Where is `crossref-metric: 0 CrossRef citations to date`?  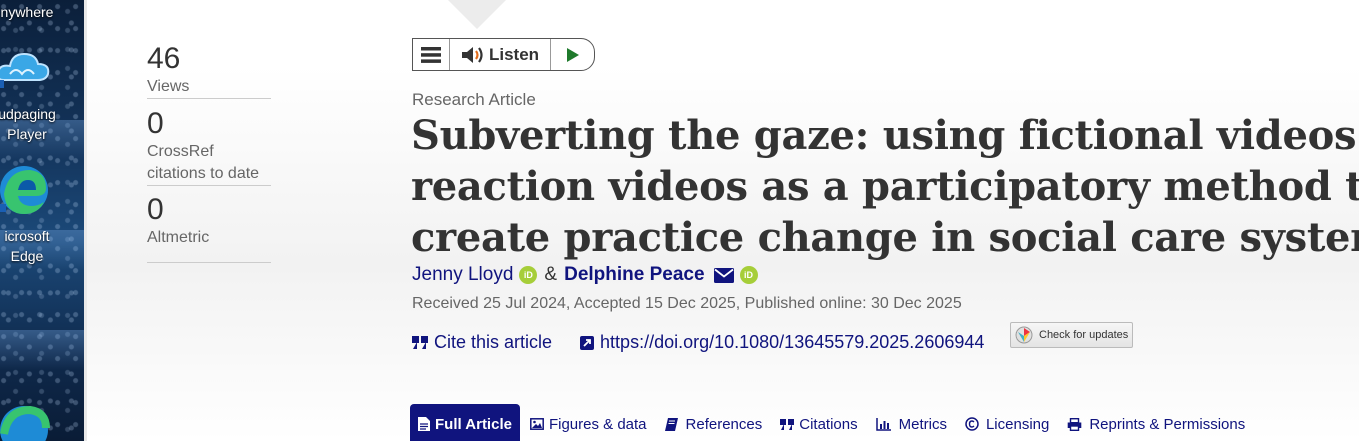 crossref-metric: 0 CrossRef citations to date is located at coordinates (209, 146).